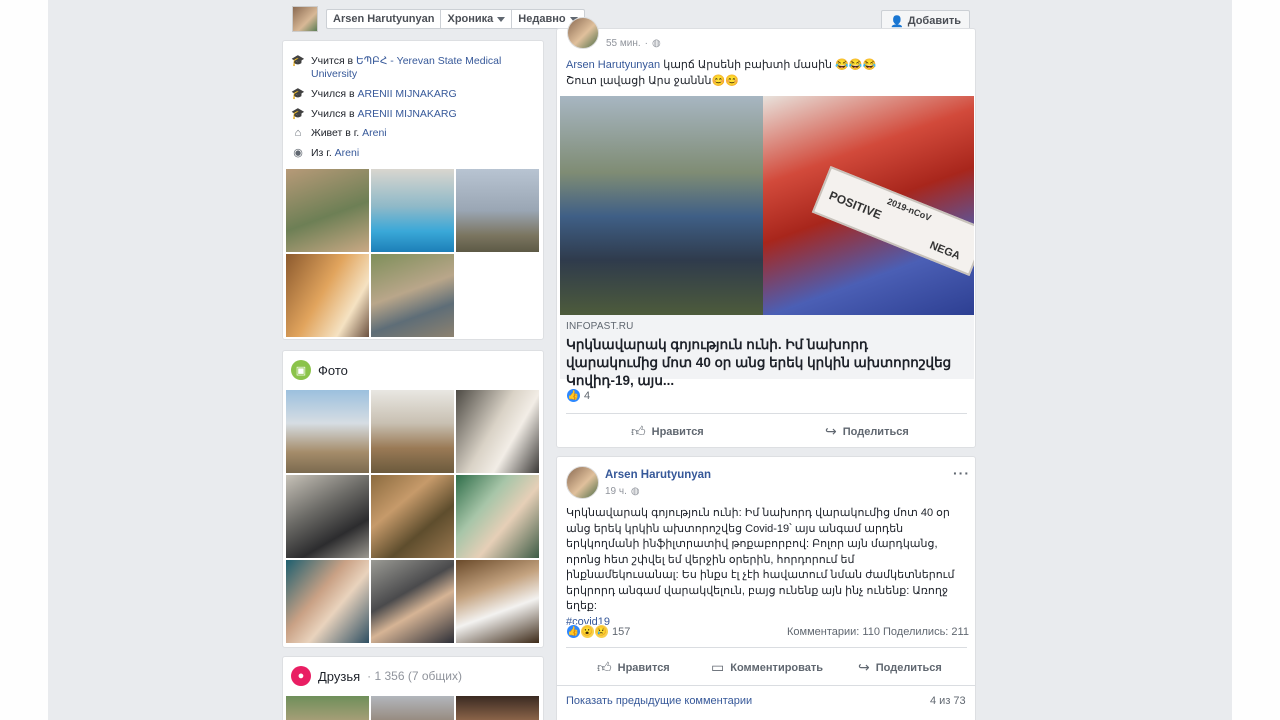 Image resolution: width=1280 pixels, height=720 pixels. I want to click on location-pin-icon: ◉, so click(298, 153).